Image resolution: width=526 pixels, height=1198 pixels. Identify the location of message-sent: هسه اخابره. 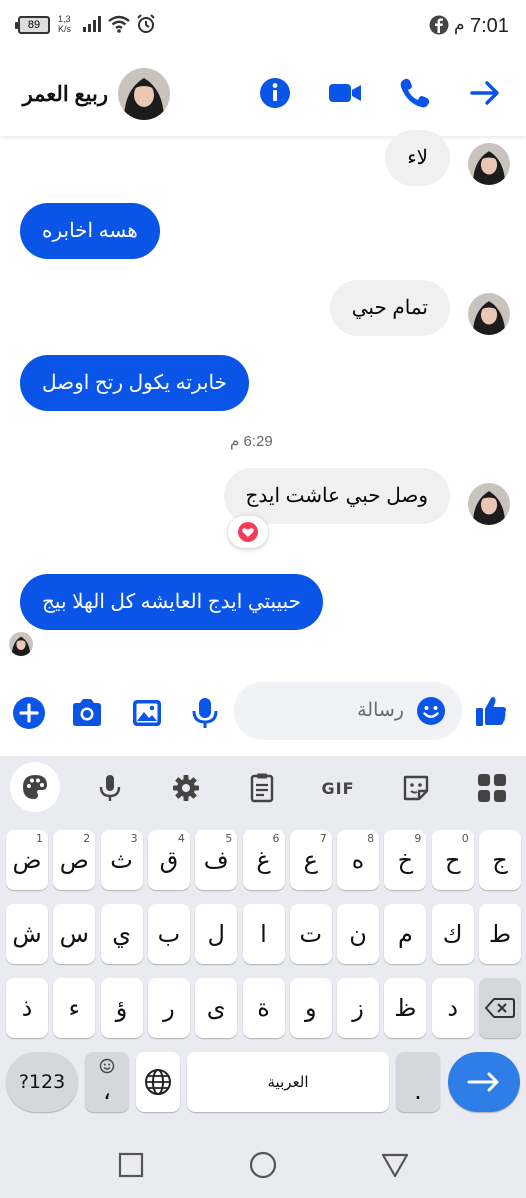
(90, 231).